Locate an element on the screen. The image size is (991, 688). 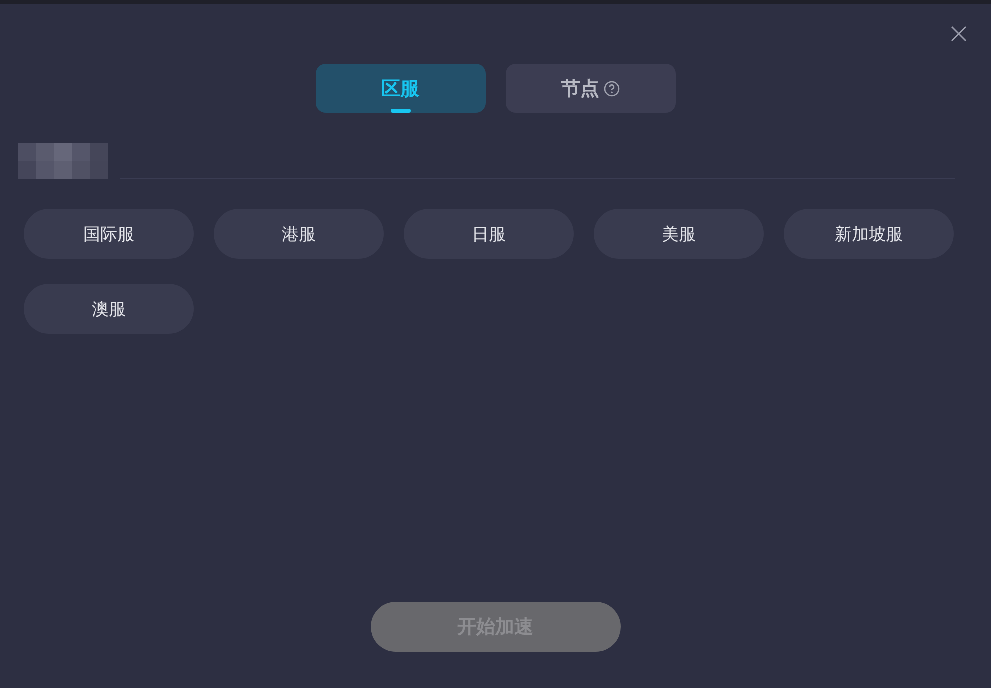
region-option: 日服 is located at coordinates (489, 234).